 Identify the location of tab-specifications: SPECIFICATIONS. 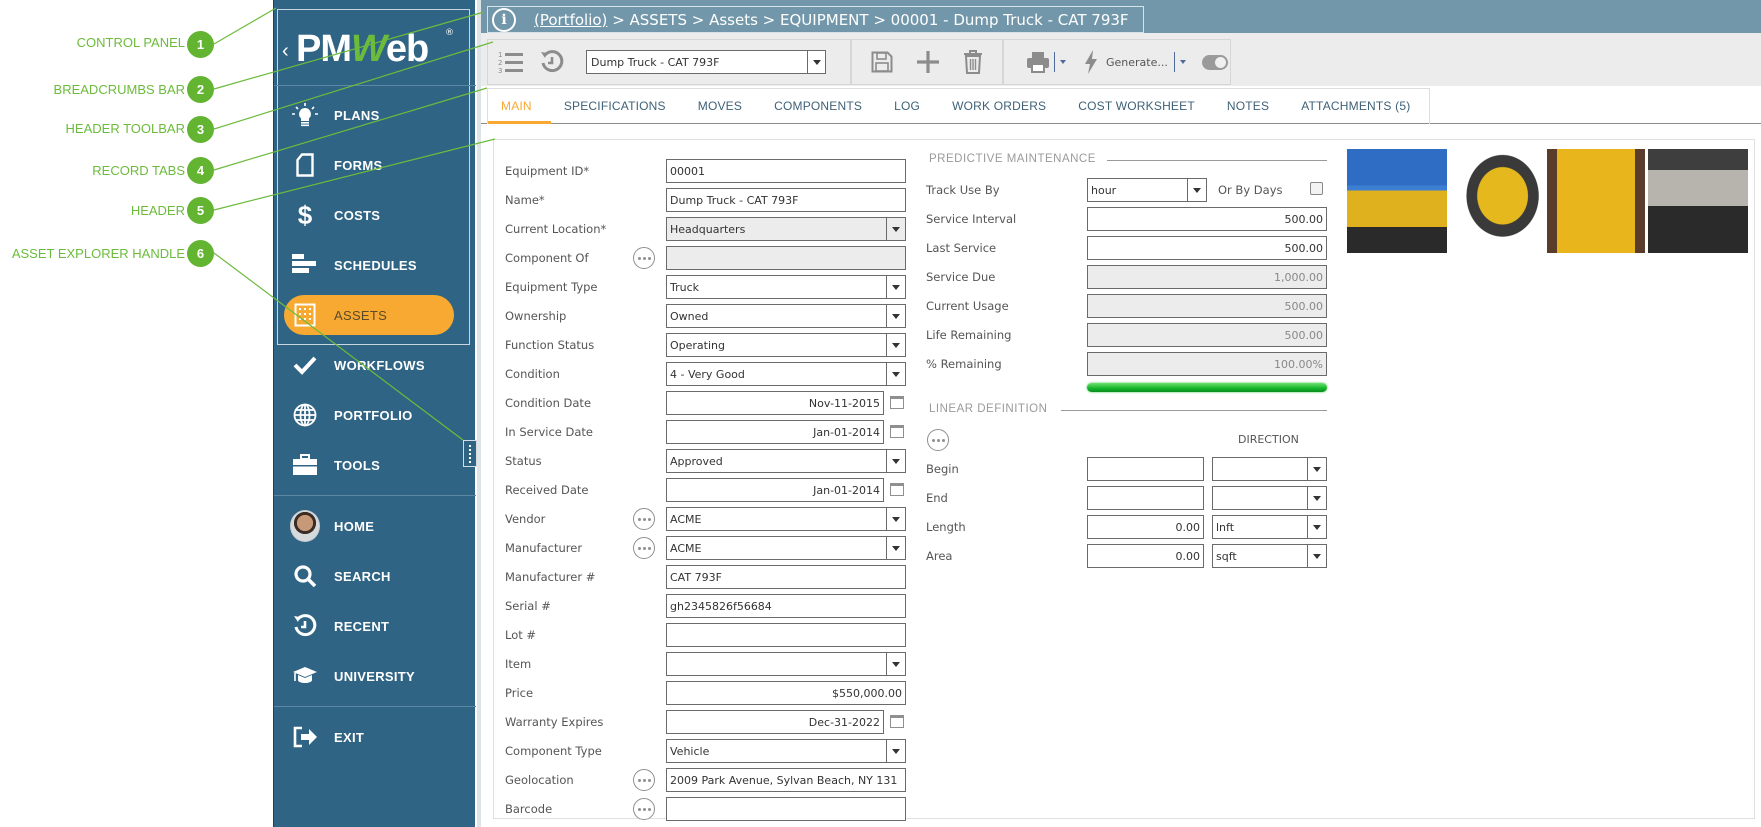
(618, 106).